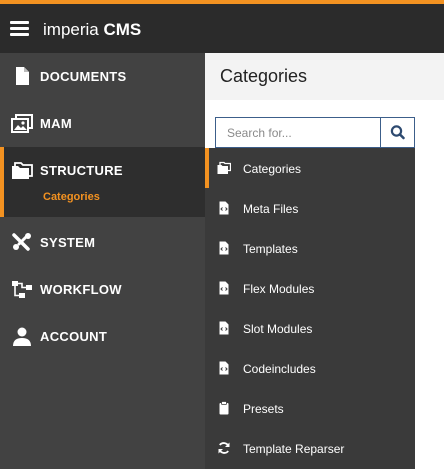  What do you see at coordinates (19, 29) in the screenshot?
I see `hamburger-menu-icon` at bounding box center [19, 29].